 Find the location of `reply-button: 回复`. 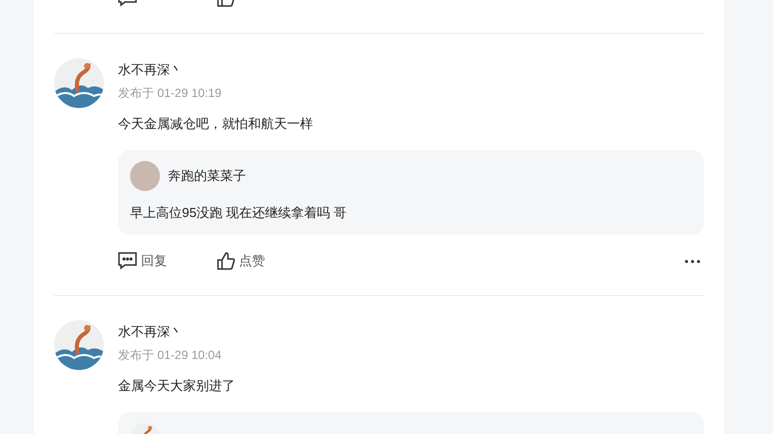

reply-button: 回复 is located at coordinates (167, 261).